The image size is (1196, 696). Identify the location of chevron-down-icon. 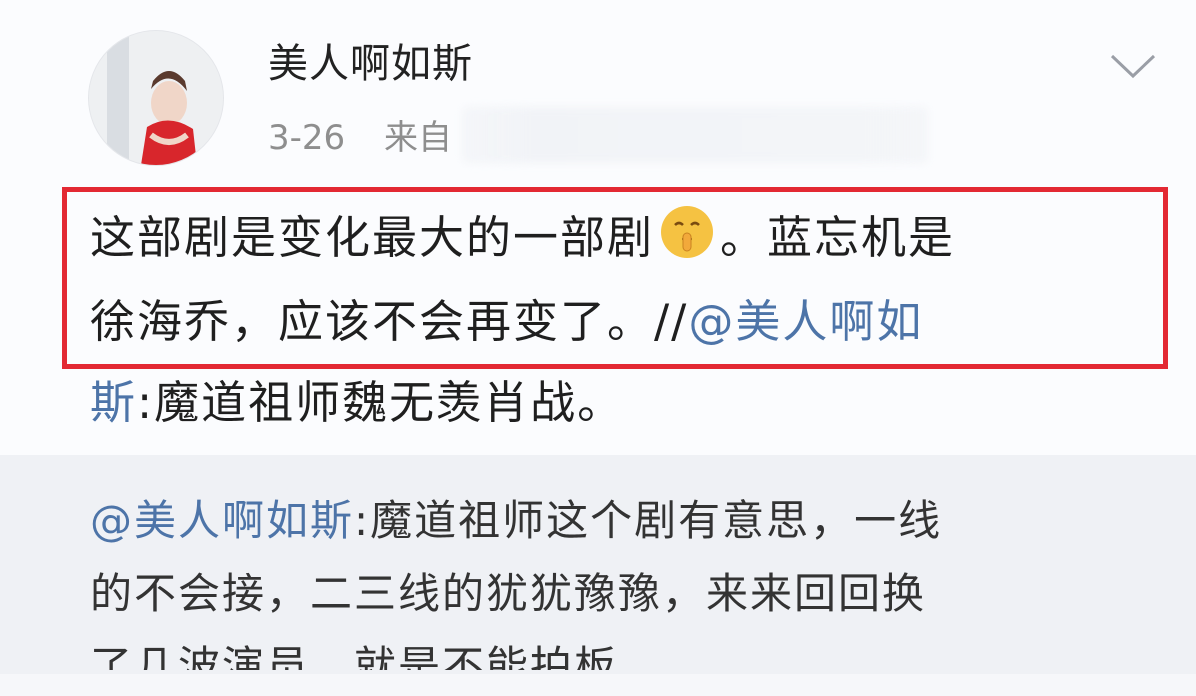
(1133, 65).